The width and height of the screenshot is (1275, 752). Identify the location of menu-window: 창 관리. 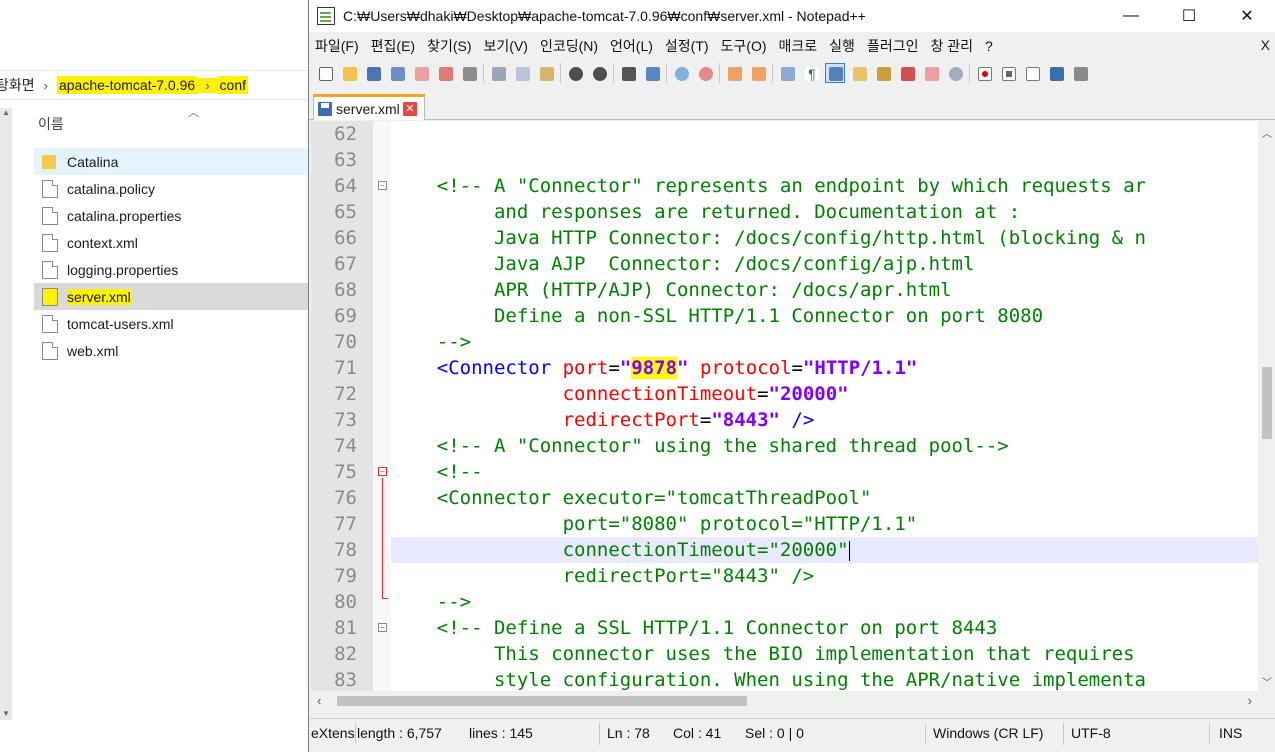
(951, 46).